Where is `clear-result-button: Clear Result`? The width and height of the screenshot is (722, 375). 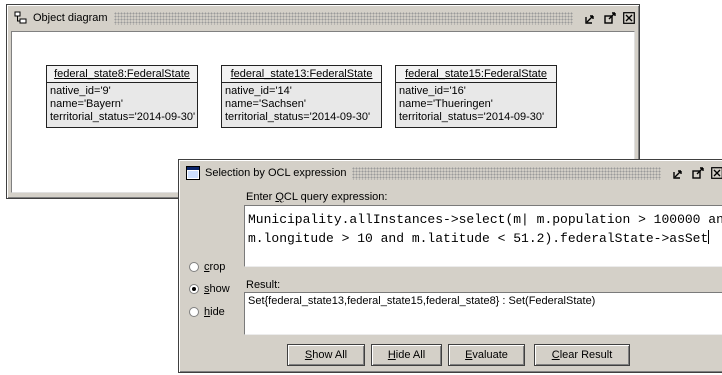
clear-result-button: Clear Result is located at coordinates (582, 355).